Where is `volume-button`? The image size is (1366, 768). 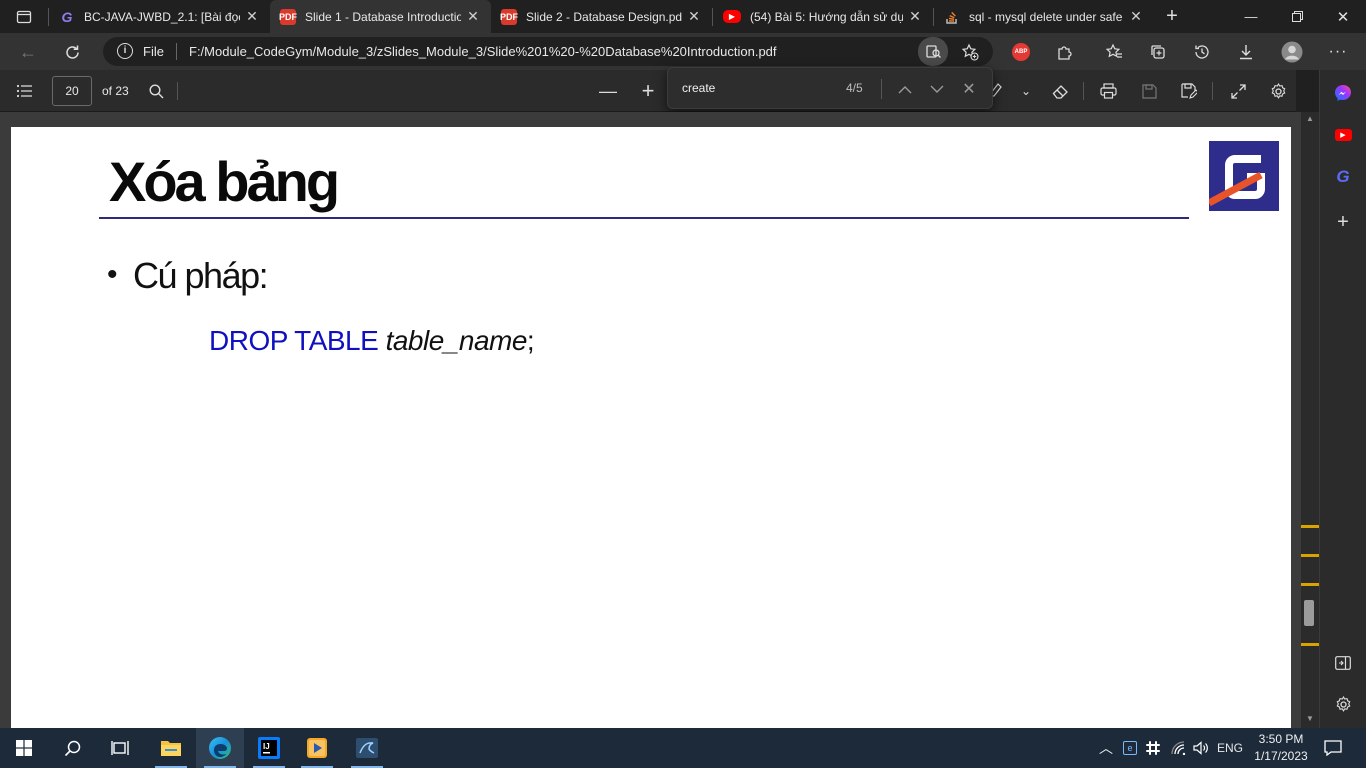
volume-button is located at coordinates (1201, 748).